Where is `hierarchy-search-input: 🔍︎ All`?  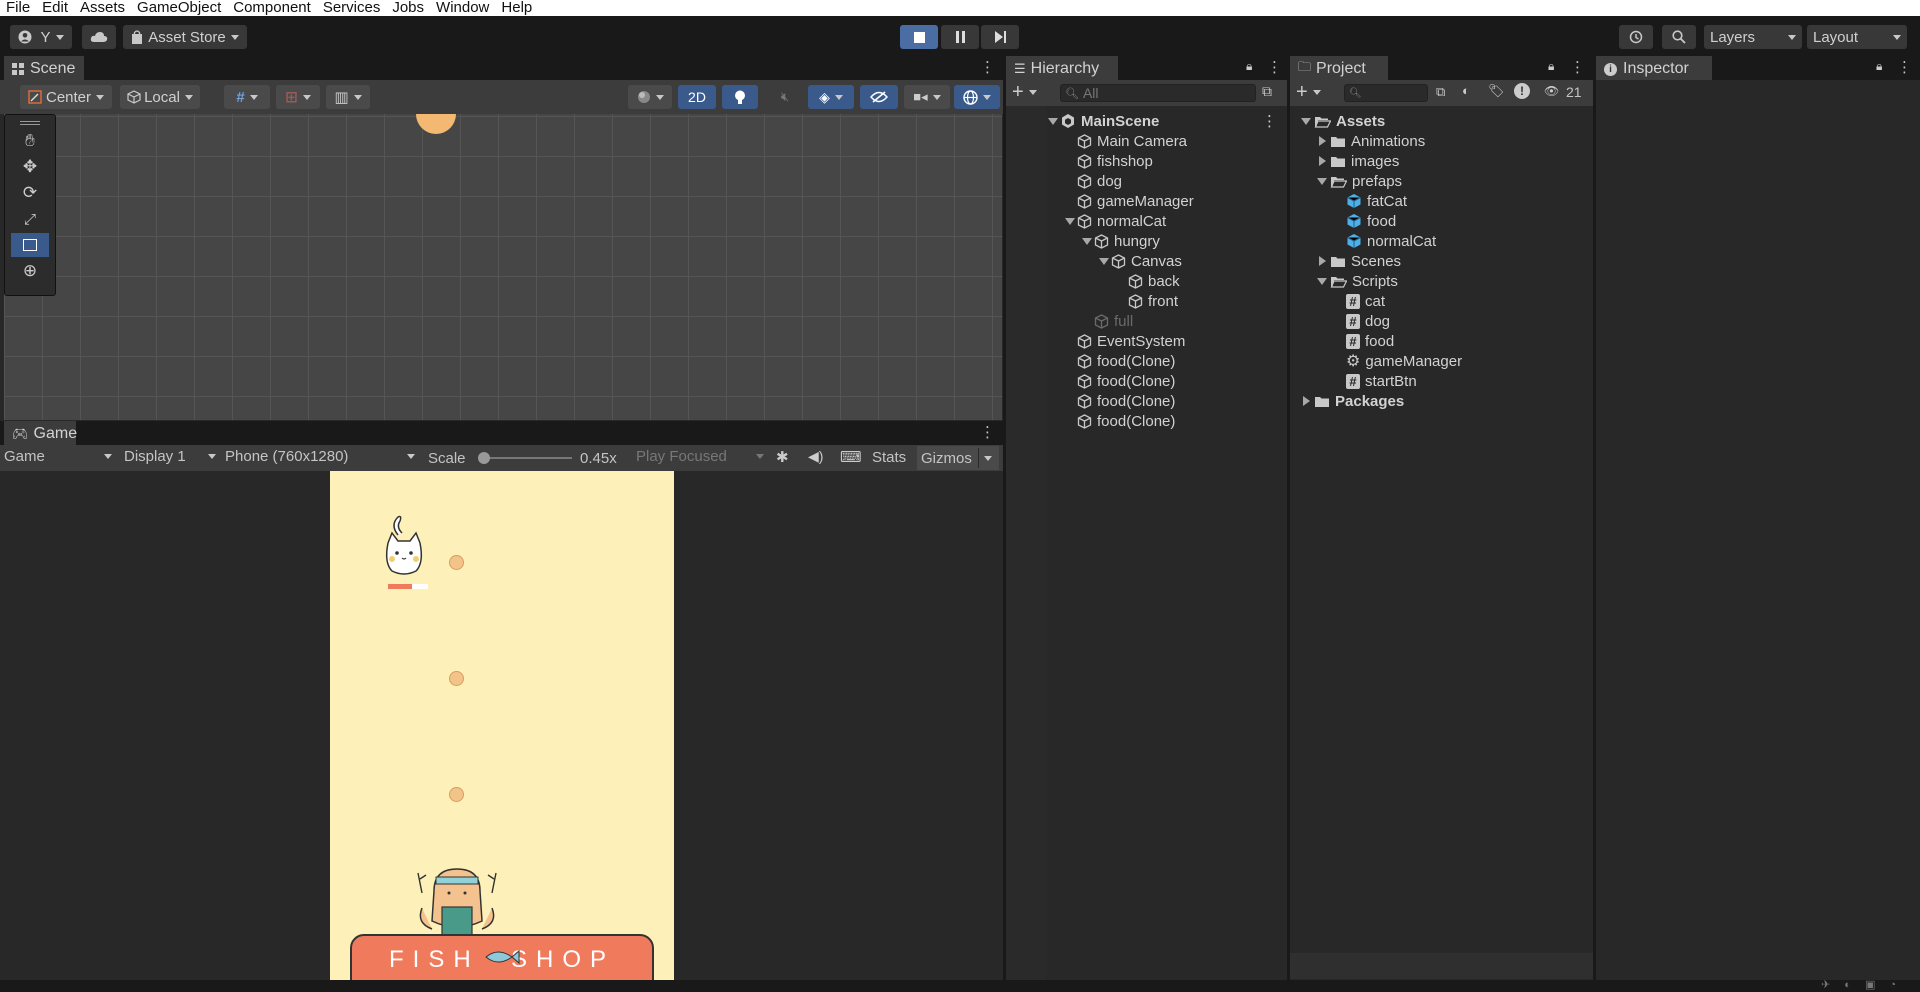 hierarchy-search-input: 🔍︎ All is located at coordinates (1158, 93).